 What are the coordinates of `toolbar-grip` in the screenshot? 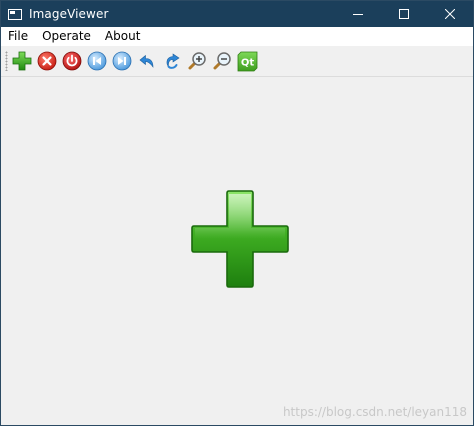 It's located at (6, 61).